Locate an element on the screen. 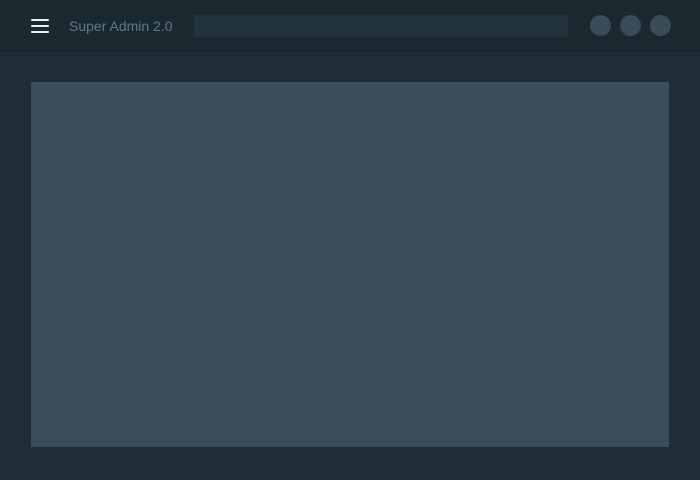 The image size is (700, 480). app-title: Super Admin 2.0 is located at coordinates (121, 26).